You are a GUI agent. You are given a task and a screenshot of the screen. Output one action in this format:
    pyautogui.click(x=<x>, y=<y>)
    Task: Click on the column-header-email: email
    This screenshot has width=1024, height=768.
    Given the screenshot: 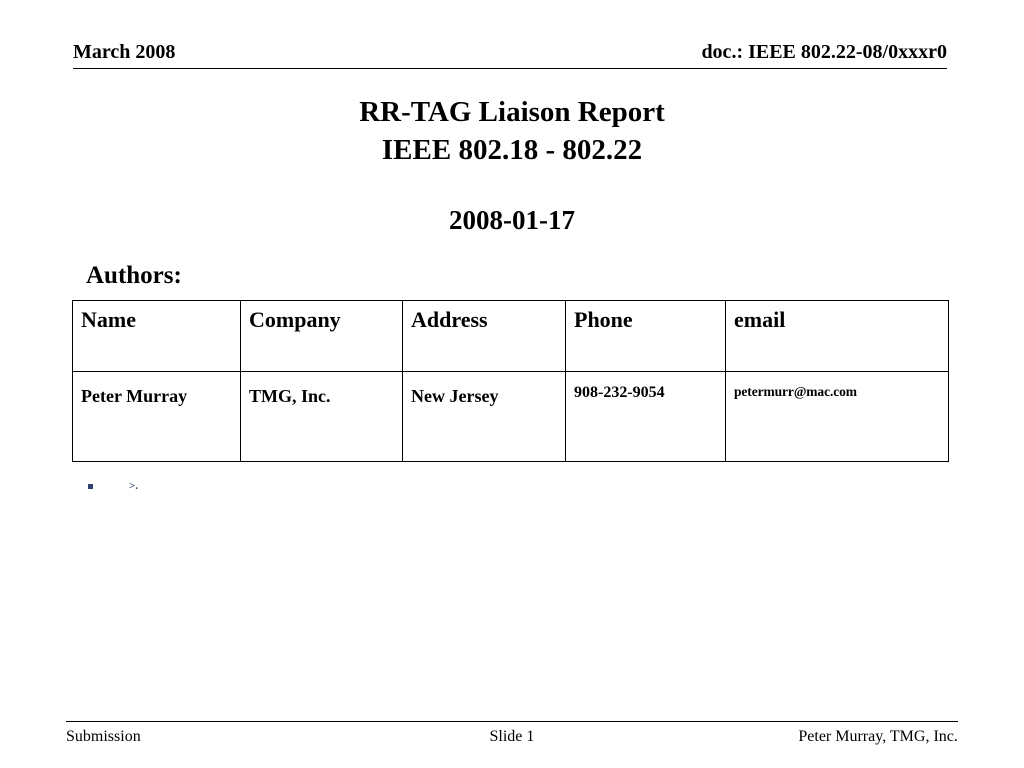 What is the action you would take?
    pyautogui.click(x=837, y=336)
    